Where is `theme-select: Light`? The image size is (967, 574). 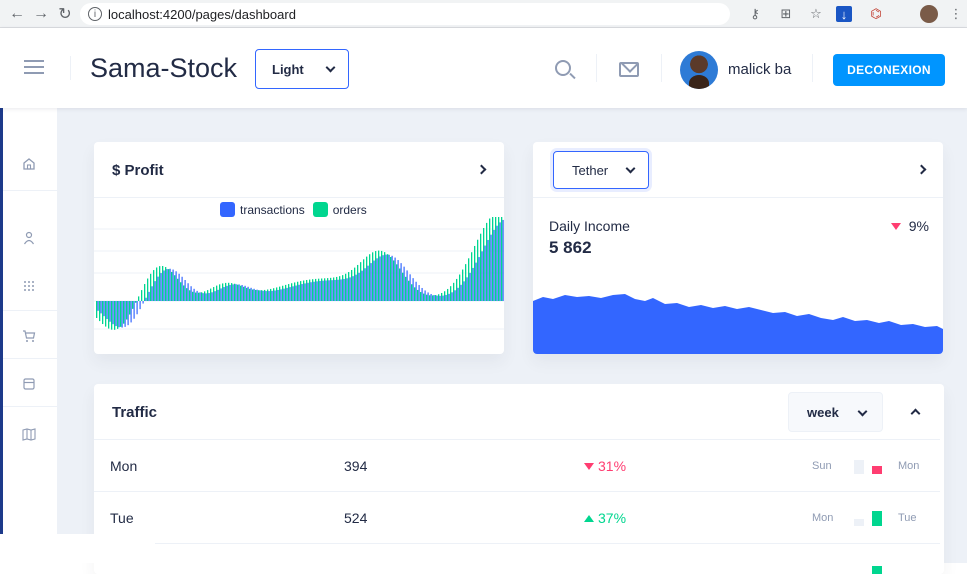 theme-select: Light is located at coordinates (302, 69).